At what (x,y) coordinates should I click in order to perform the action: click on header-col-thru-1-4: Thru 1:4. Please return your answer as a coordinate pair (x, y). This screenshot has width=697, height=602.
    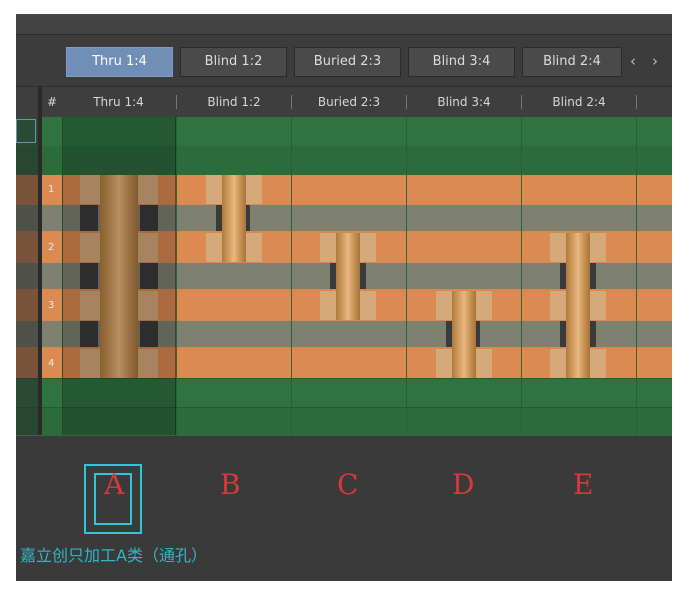
    Looking at the image, I should click on (118, 102).